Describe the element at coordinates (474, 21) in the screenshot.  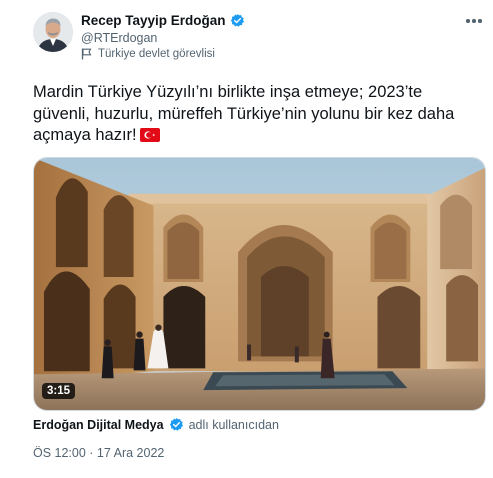
I see `more-options-icon` at that location.